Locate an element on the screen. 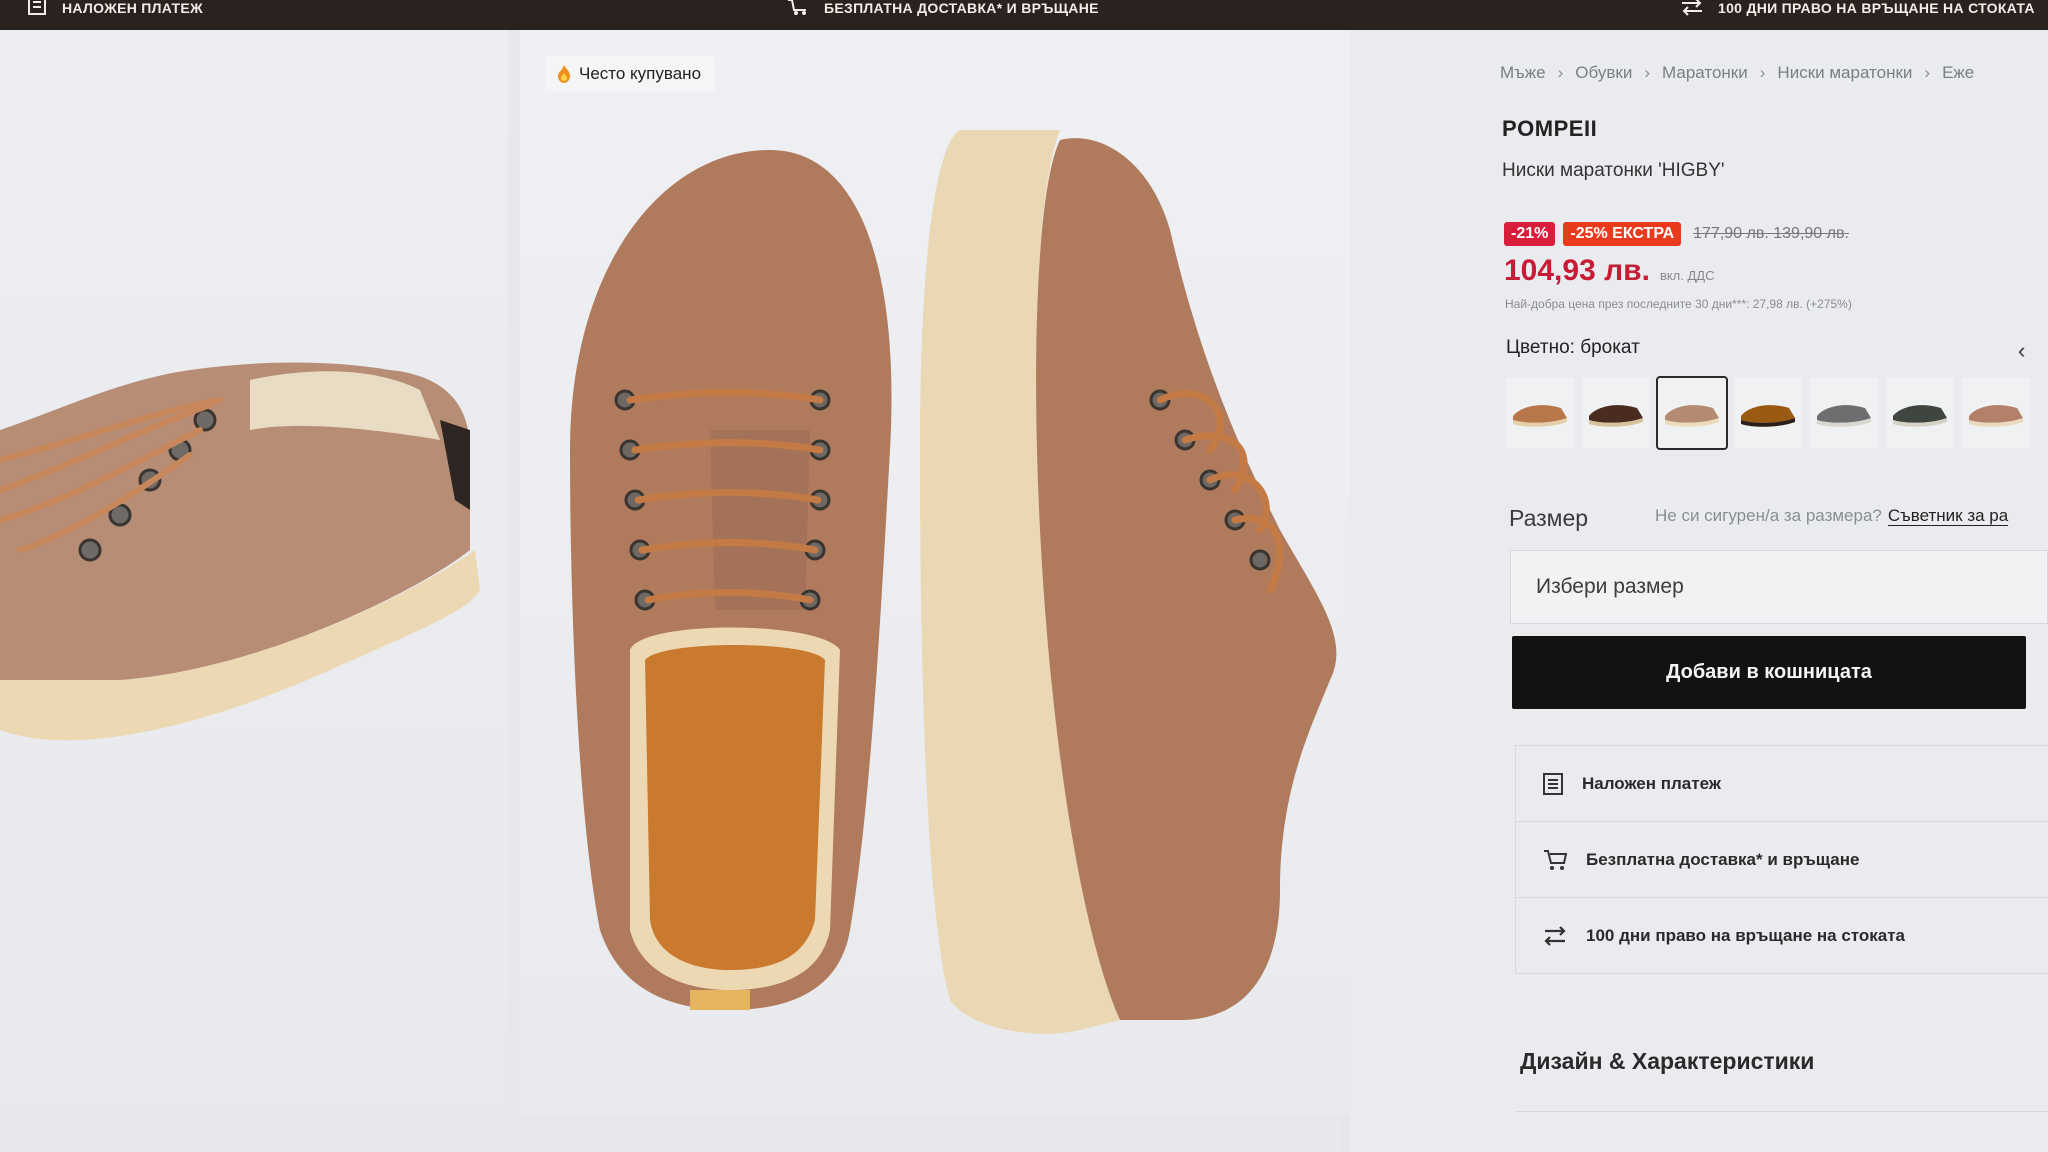  price-block: 104,93 лв. вкл. ДДС is located at coordinates (1609, 271).